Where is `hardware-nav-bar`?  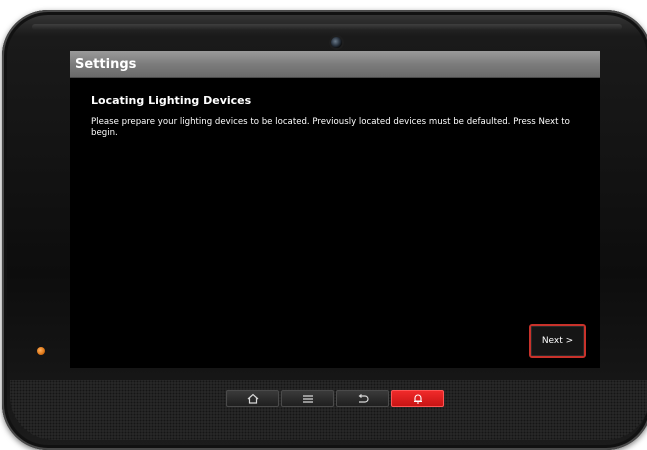 hardware-nav-bar is located at coordinates (335, 398).